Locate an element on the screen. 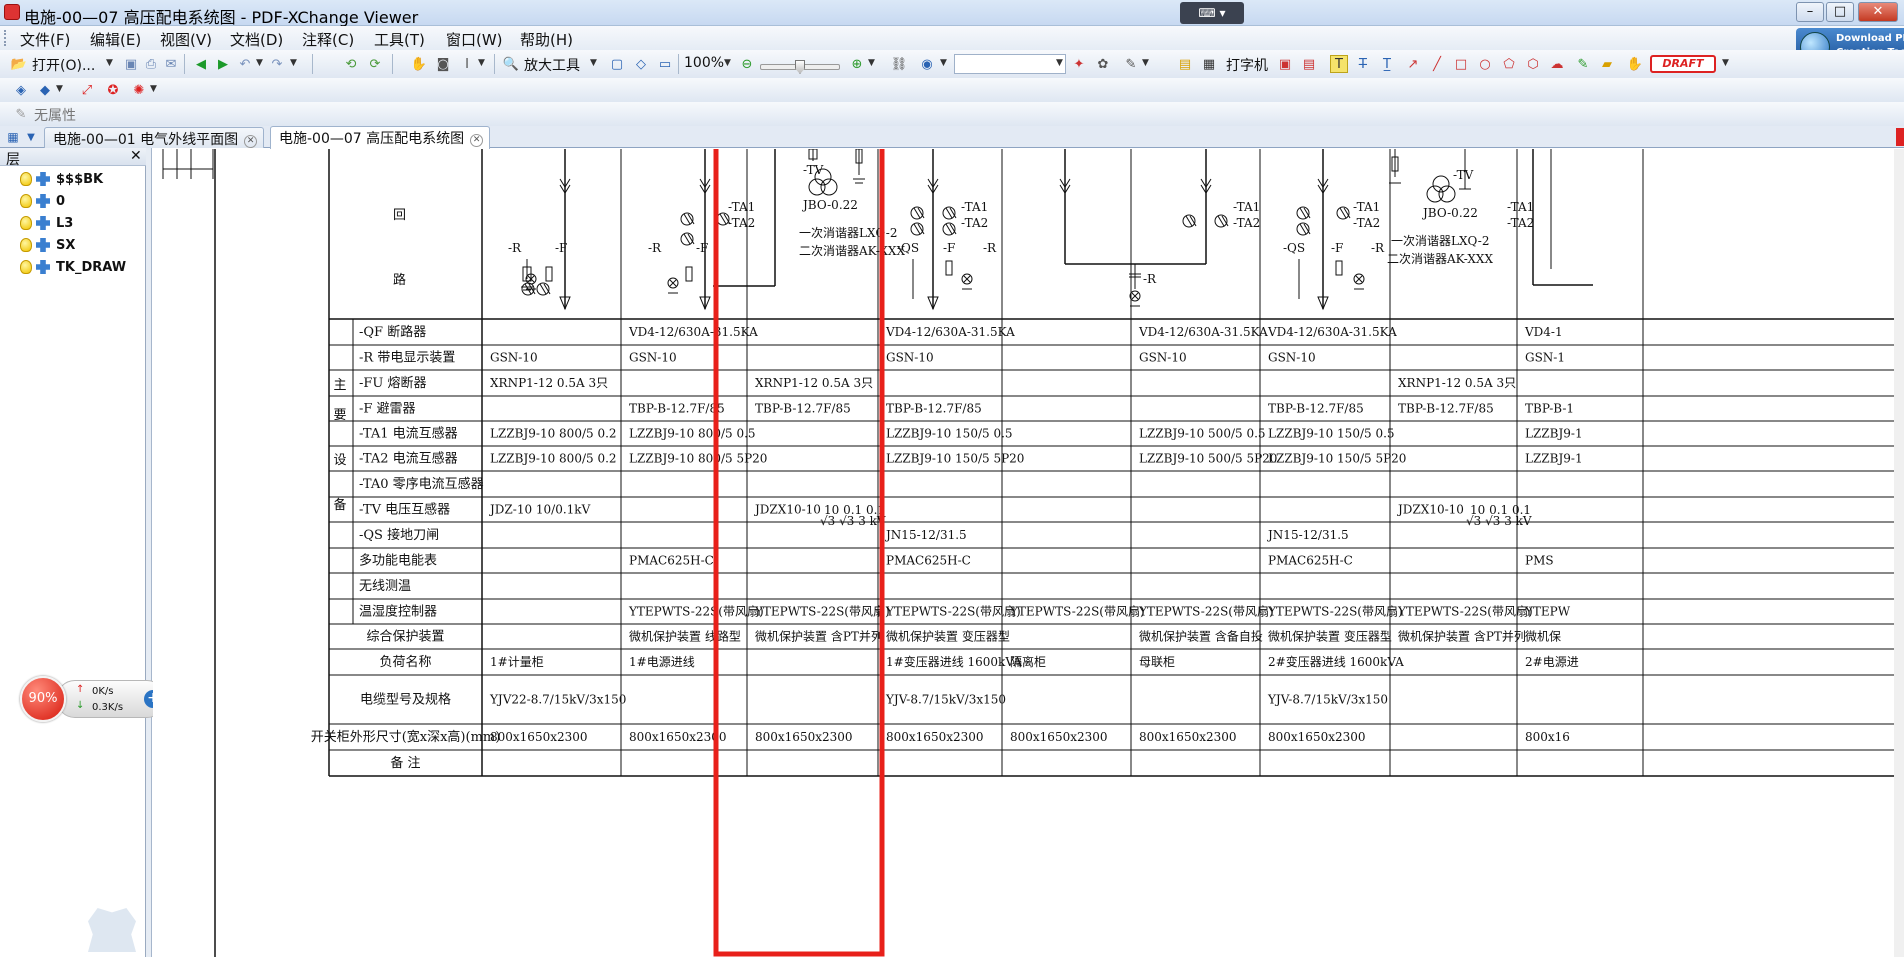  sticky-note-icon: ▤ is located at coordinates (1185, 64).